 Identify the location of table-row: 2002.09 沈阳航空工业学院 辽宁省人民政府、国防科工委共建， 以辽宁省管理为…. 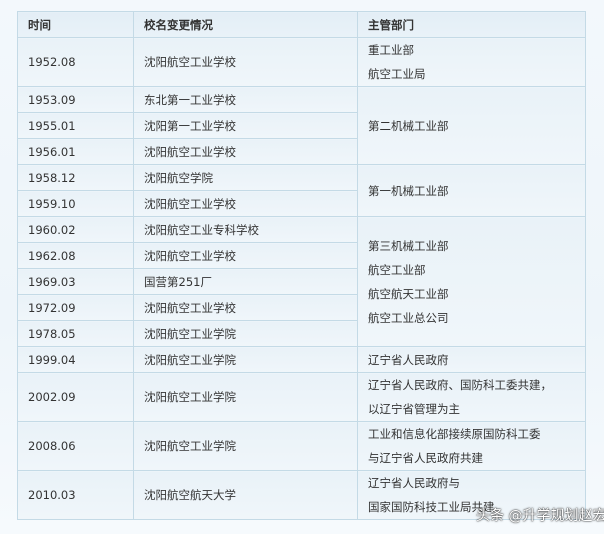
(301, 397).